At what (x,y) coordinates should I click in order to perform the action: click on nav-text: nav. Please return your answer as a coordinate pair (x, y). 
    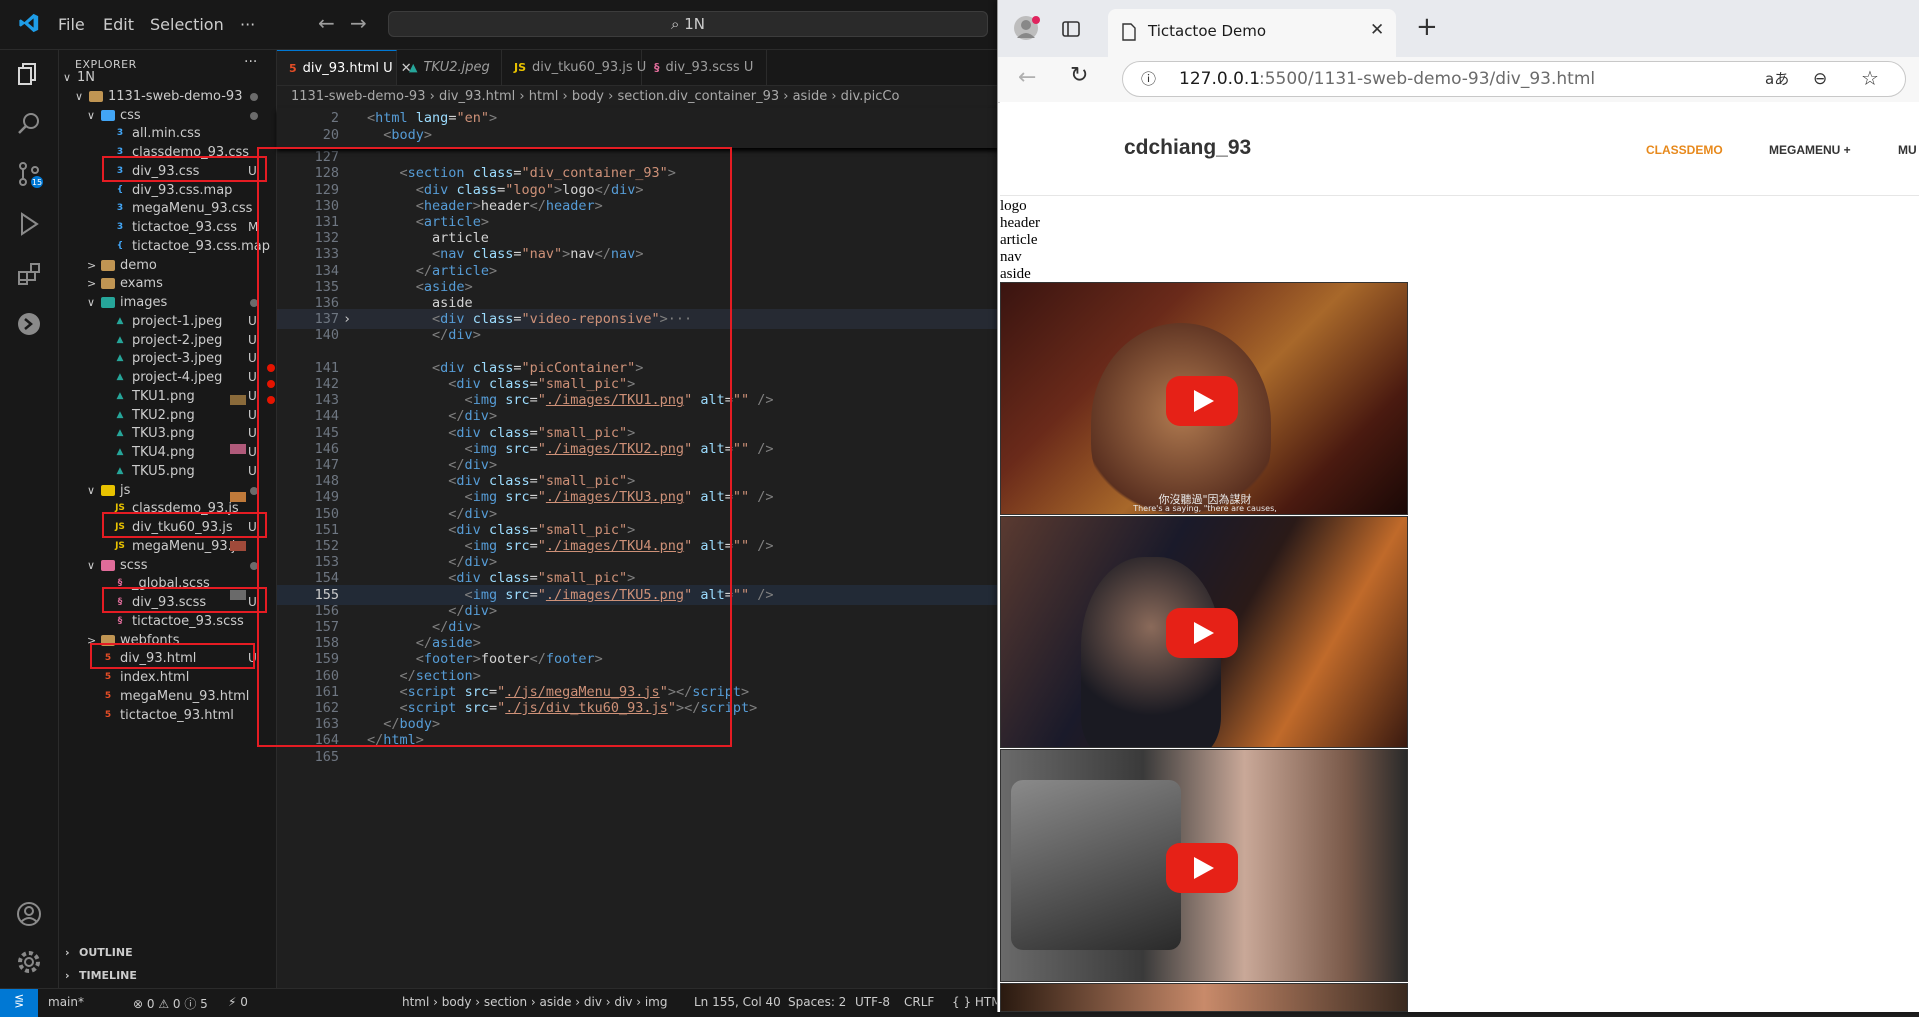
    Looking at the image, I should click on (1011, 257).